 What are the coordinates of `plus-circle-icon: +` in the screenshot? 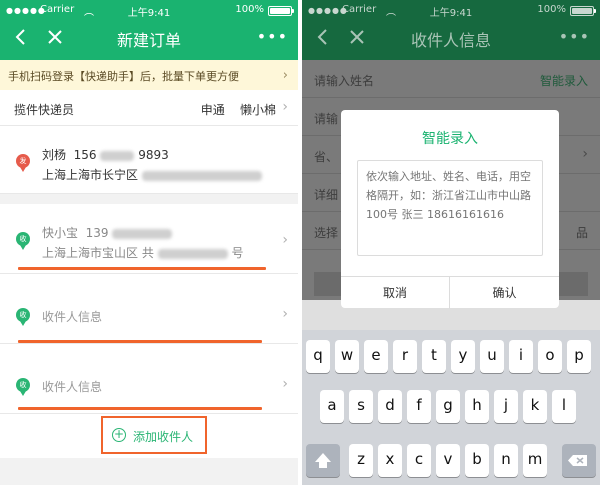 It's located at (119, 434).